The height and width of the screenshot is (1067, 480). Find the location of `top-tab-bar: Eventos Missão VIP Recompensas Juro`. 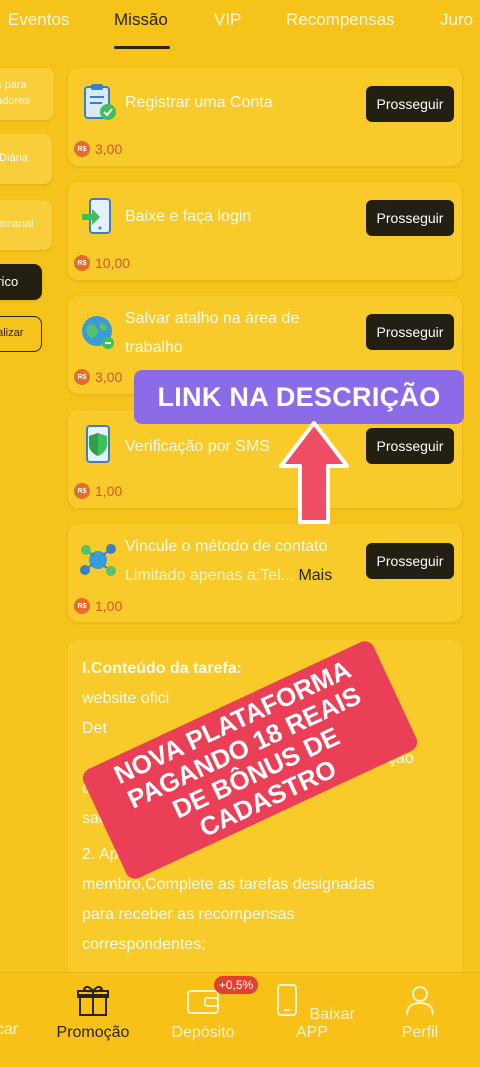

top-tab-bar: Eventos Missão VIP Recompensas Juro is located at coordinates (240, 28).